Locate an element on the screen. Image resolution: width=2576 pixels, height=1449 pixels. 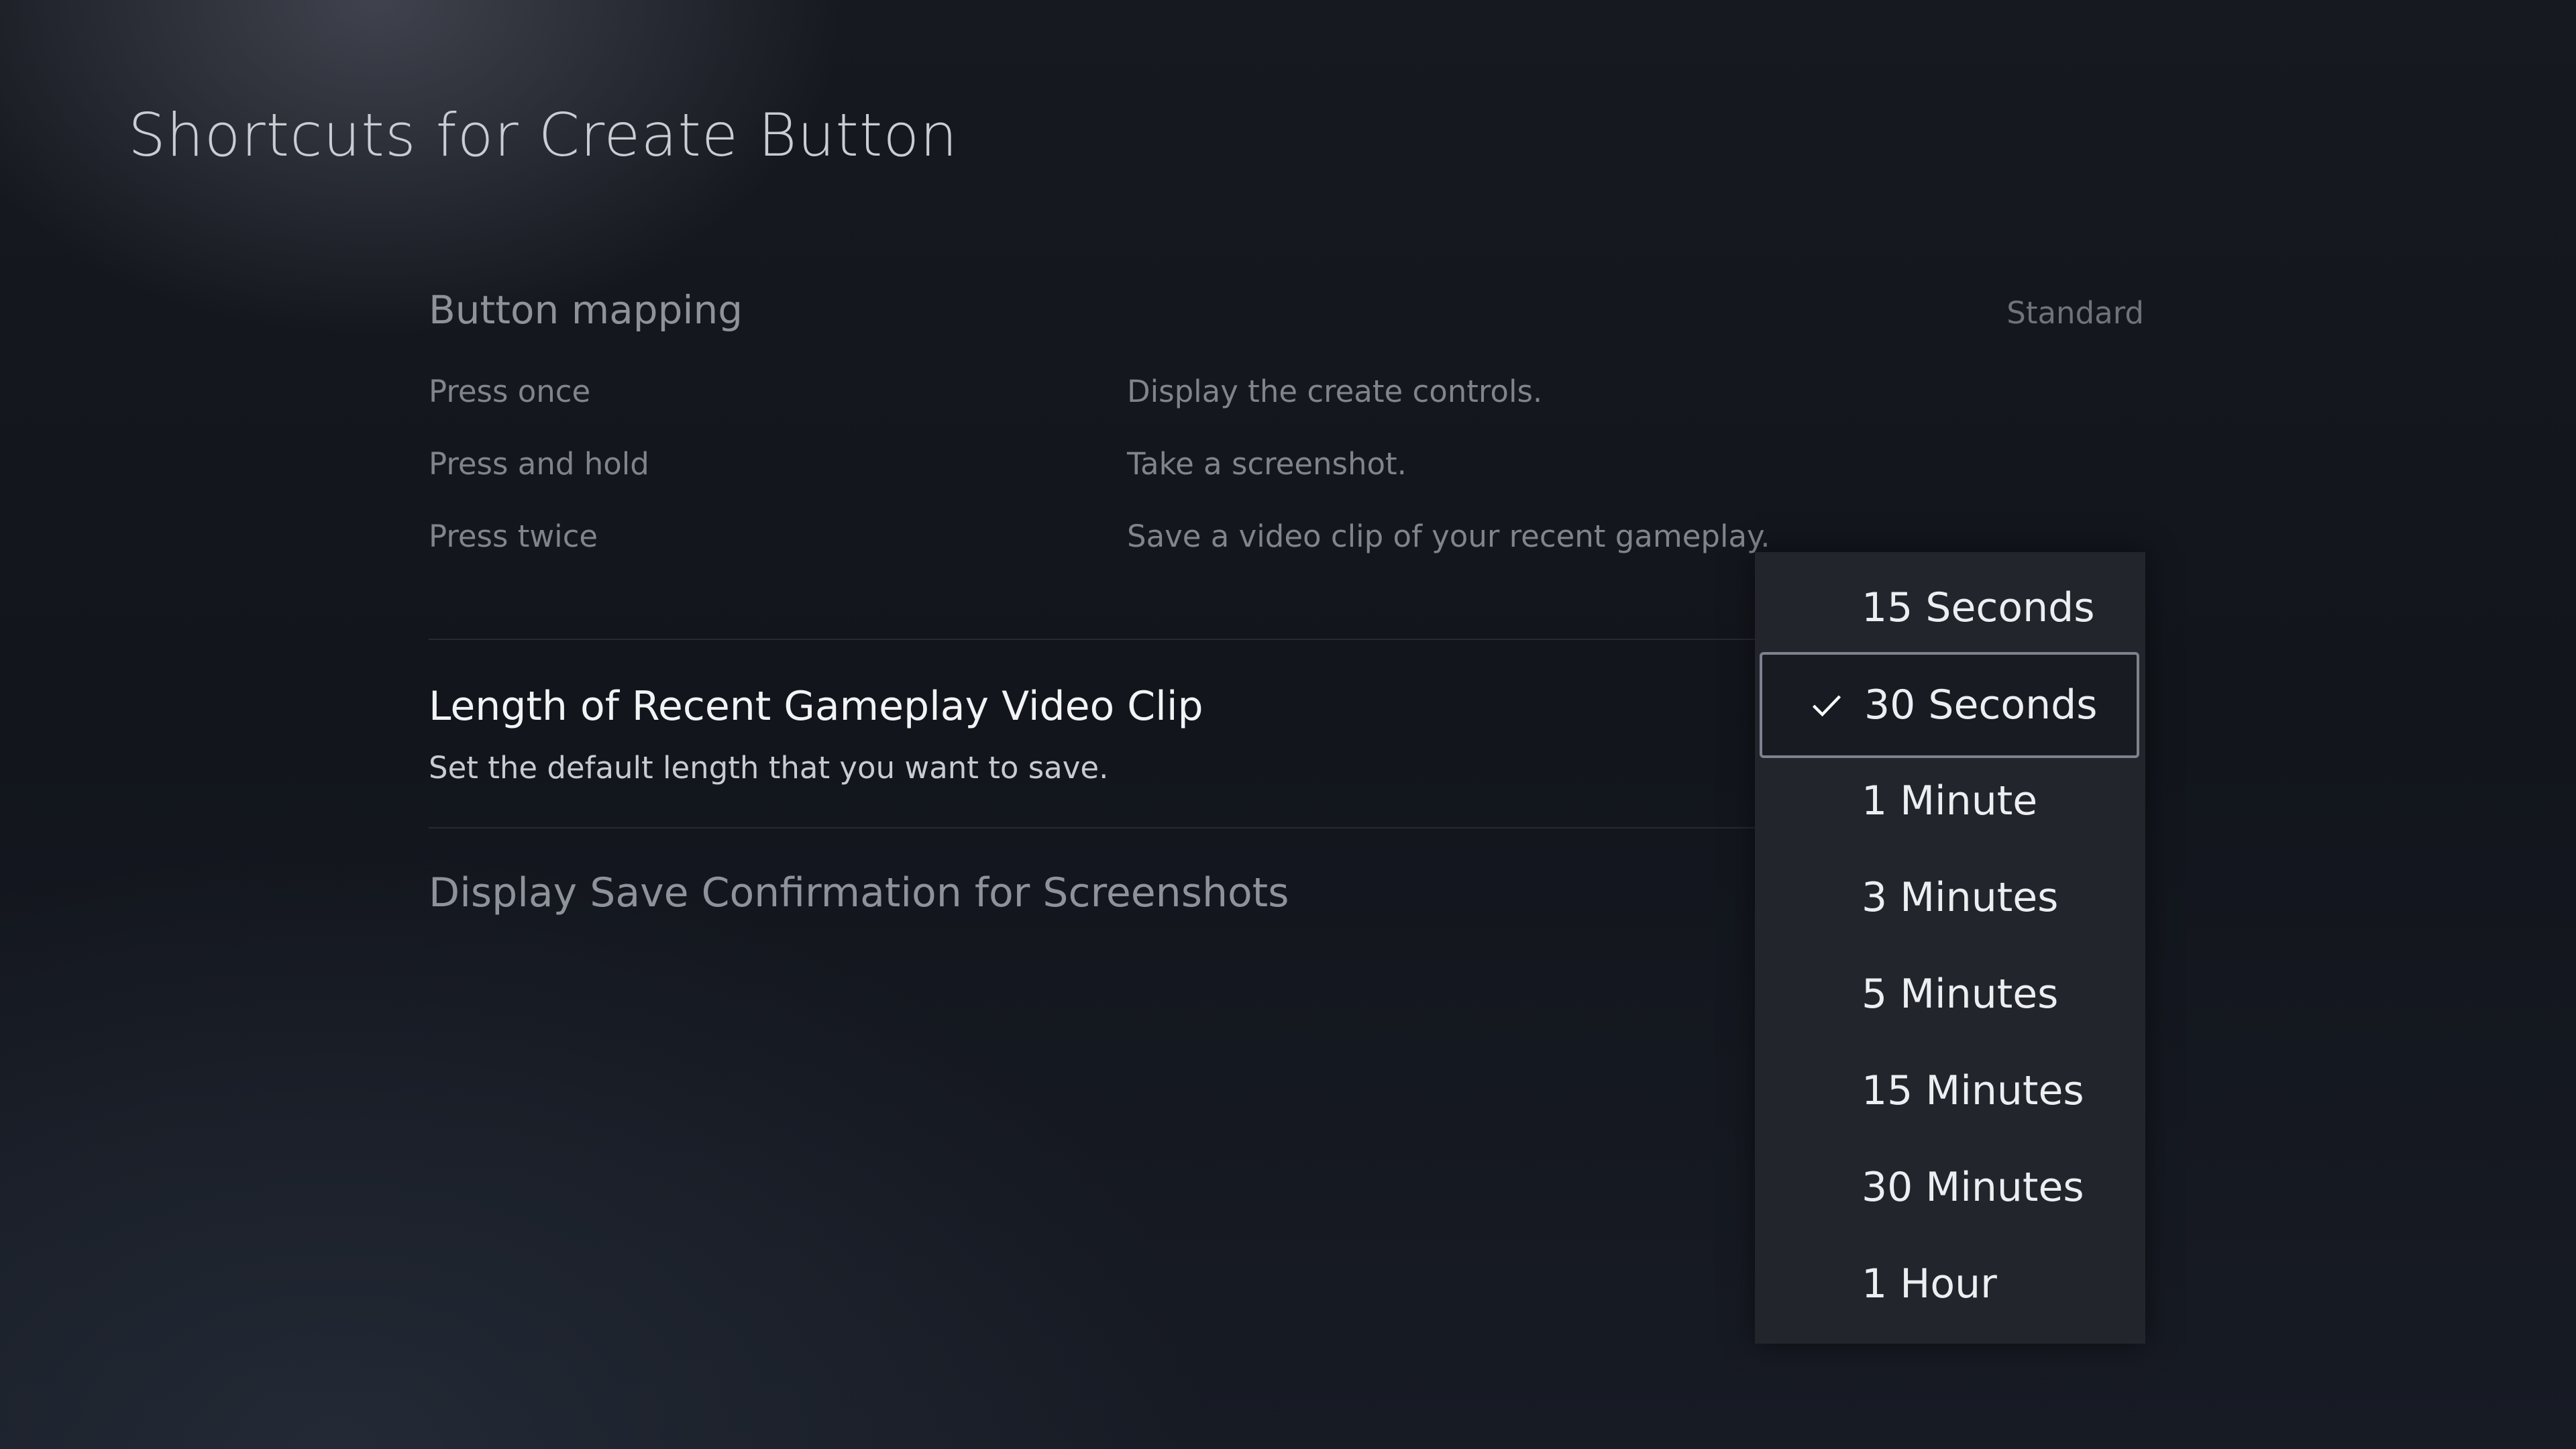
option-30-minutes: 30 Minutes is located at coordinates (1950, 1187).